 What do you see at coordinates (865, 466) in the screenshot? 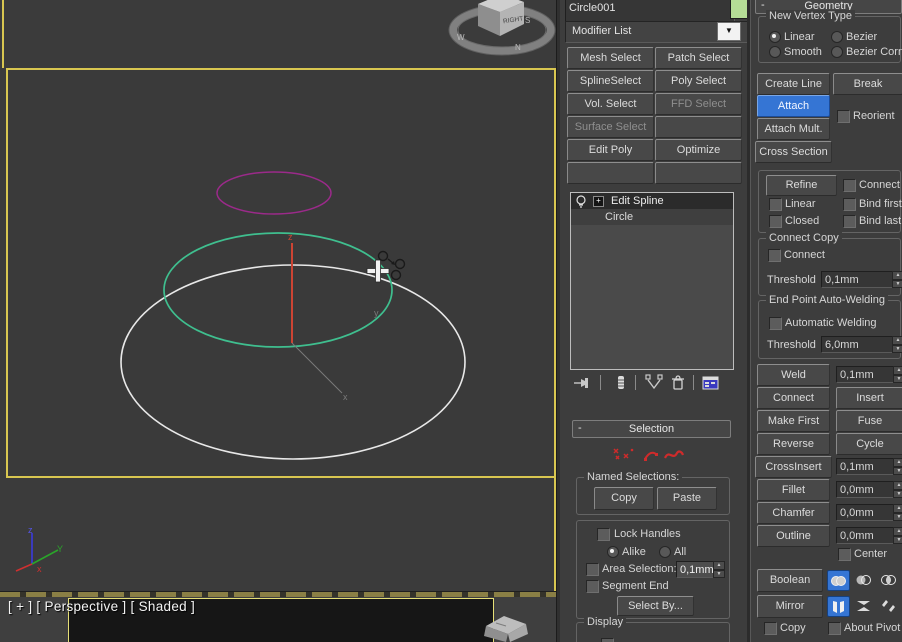
I see `crossinsert-value-field: 0,1mm` at bounding box center [865, 466].